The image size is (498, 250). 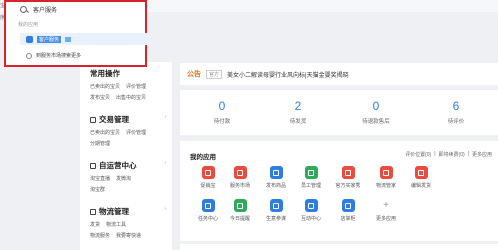 What do you see at coordinates (275, 219) in the screenshot?
I see `app-label: 生意参谋` at bounding box center [275, 219].